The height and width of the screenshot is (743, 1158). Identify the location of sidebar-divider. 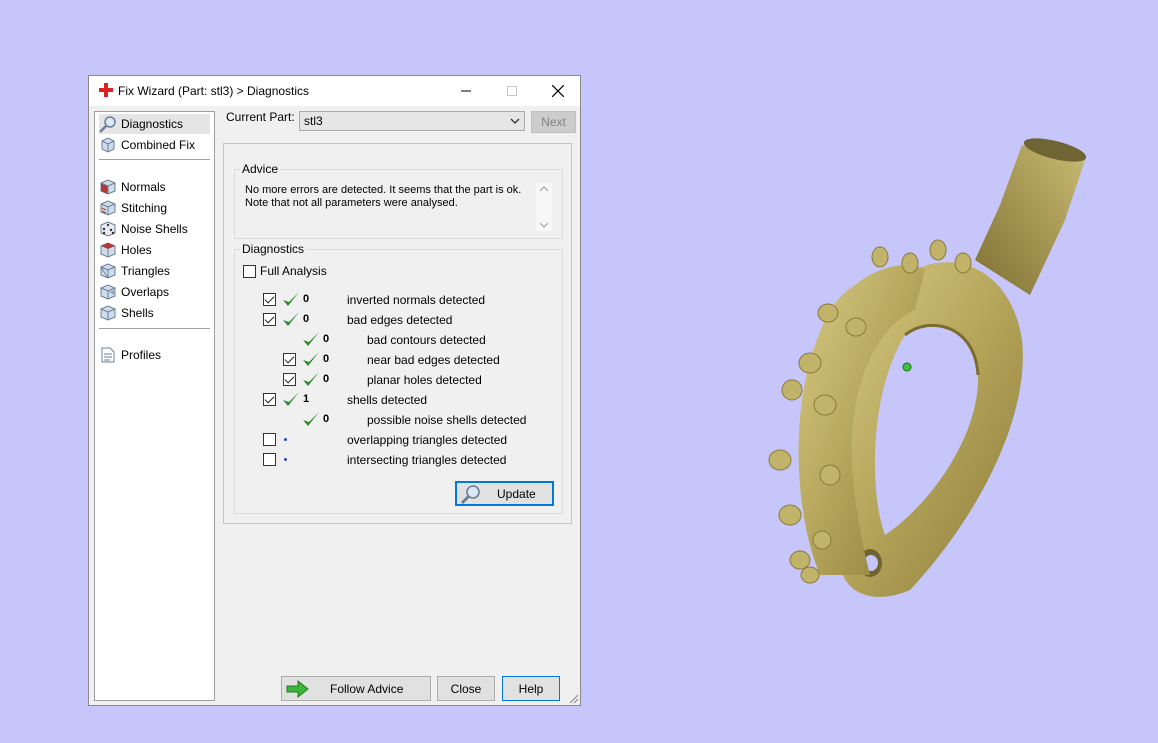
(154, 328).